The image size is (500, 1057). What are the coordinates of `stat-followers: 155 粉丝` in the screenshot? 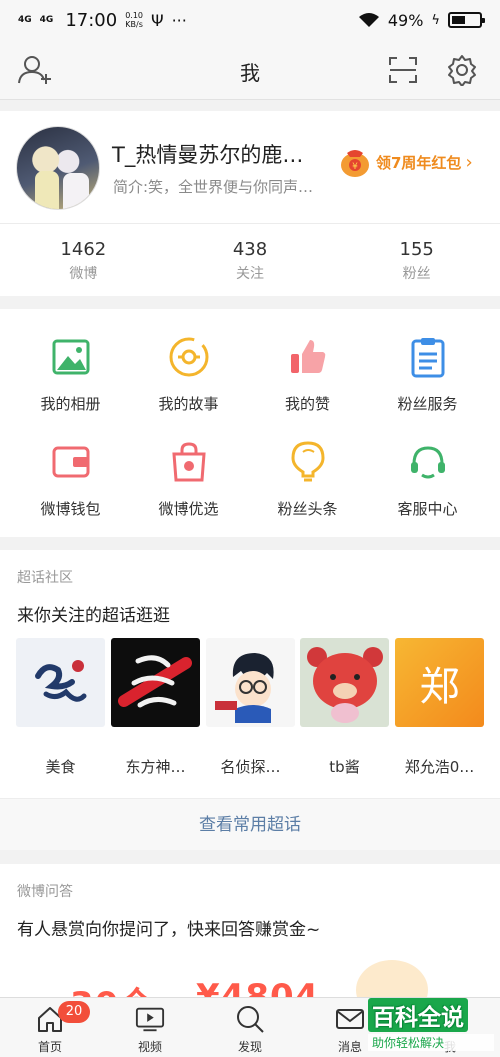 It's located at (416, 261).